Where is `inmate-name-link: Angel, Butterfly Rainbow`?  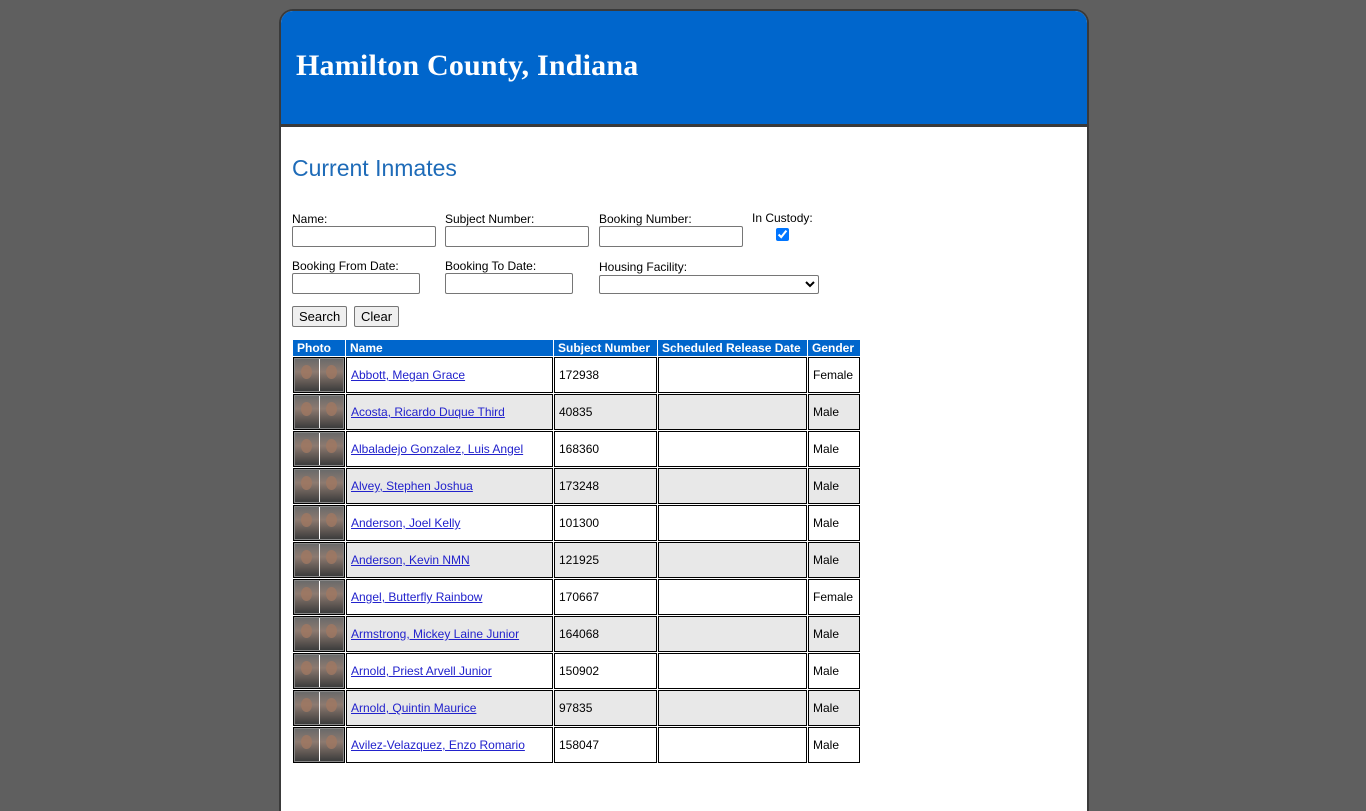 inmate-name-link: Angel, Butterfly Rainbow is located at coordinates (416, 597).